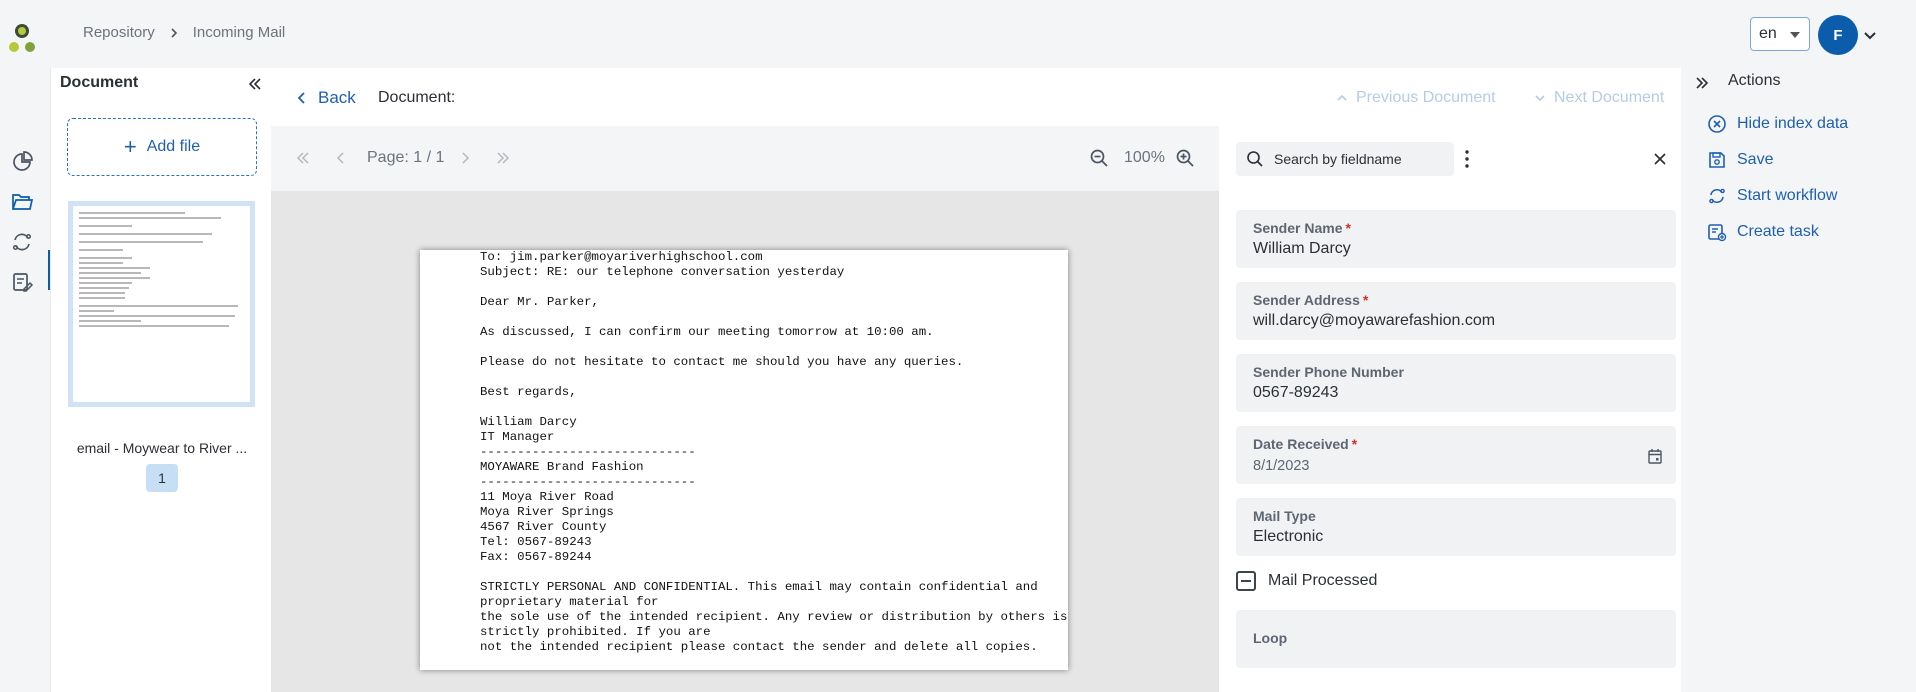  Describe the element at coordinates (1467, 159) in the screenshot. I see `more-options-icon` at that location.